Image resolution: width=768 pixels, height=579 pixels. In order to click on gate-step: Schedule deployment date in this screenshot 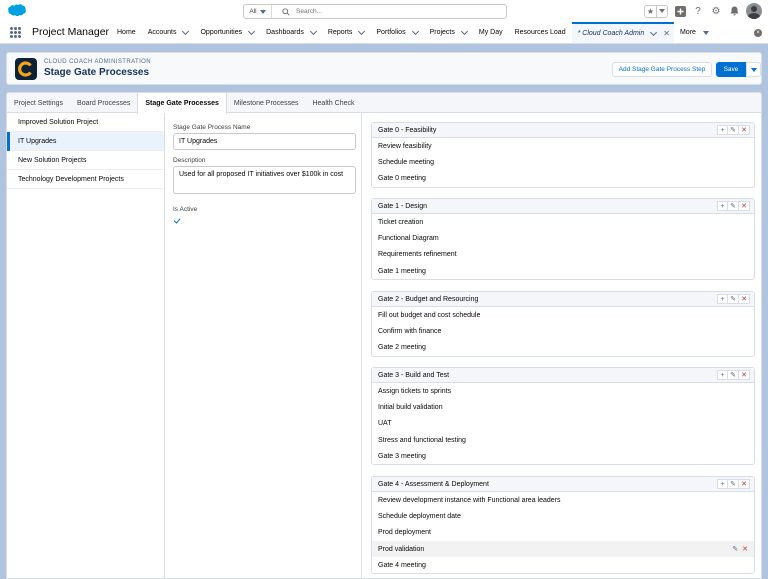, I will do `click(563, 516)`.